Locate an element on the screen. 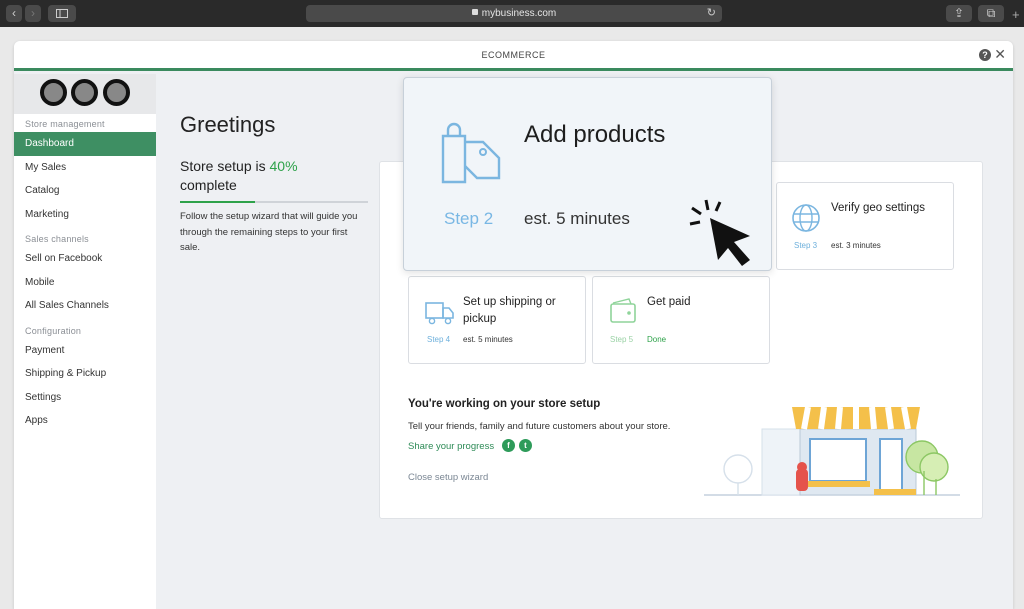  sidebar-item-mobile: Mobile is located at coordinates (85, 283).